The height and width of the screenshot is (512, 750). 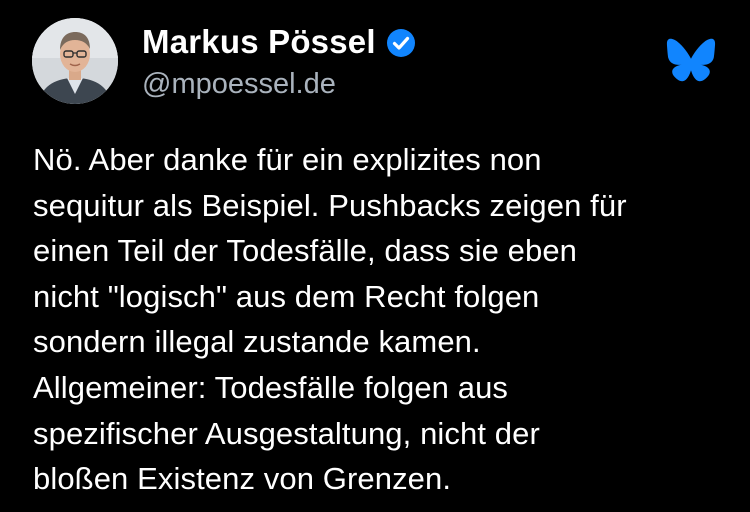 I want to click on verified-badge-icon, so click(x=401, y=42).